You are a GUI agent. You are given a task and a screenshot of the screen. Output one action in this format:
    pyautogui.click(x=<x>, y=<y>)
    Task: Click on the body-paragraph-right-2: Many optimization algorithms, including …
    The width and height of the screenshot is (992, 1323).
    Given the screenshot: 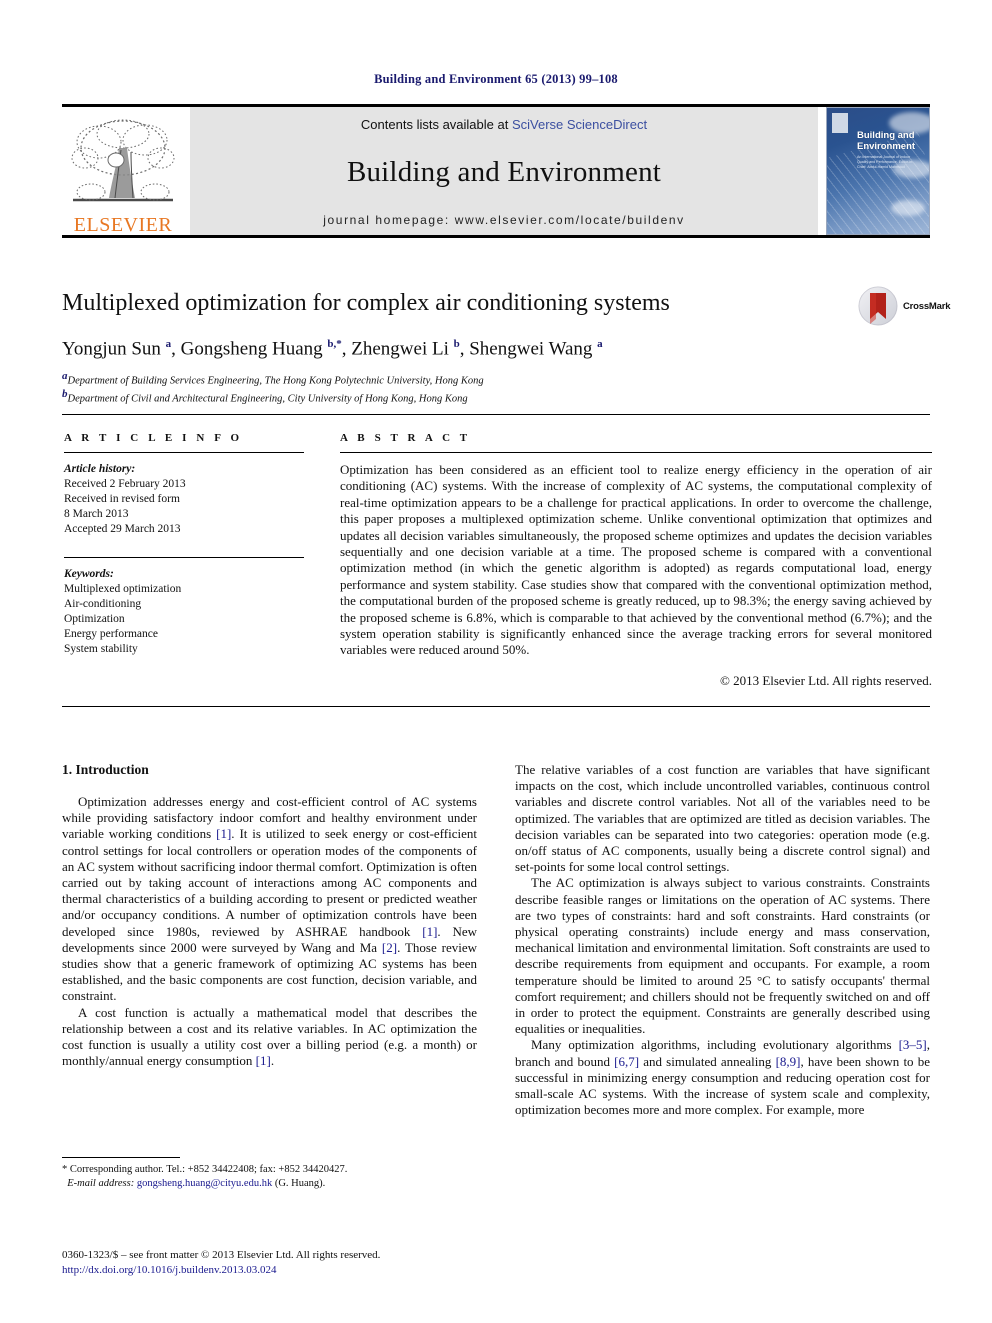 What is the action you would take?
    pyautogui.click(x=722, y=1077)
    